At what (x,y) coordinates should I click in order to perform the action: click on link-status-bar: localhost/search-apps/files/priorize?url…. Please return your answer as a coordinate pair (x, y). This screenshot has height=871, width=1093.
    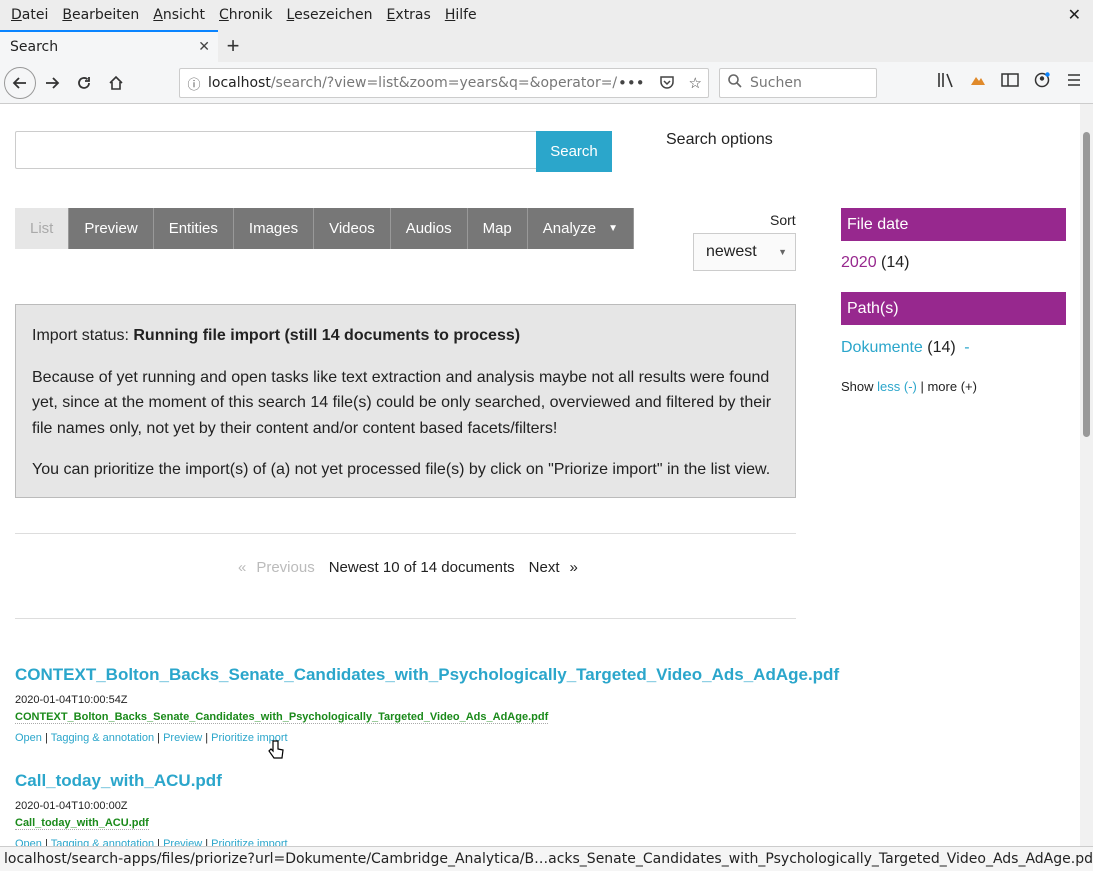
    Looking at the image, I should click on (546, 858).